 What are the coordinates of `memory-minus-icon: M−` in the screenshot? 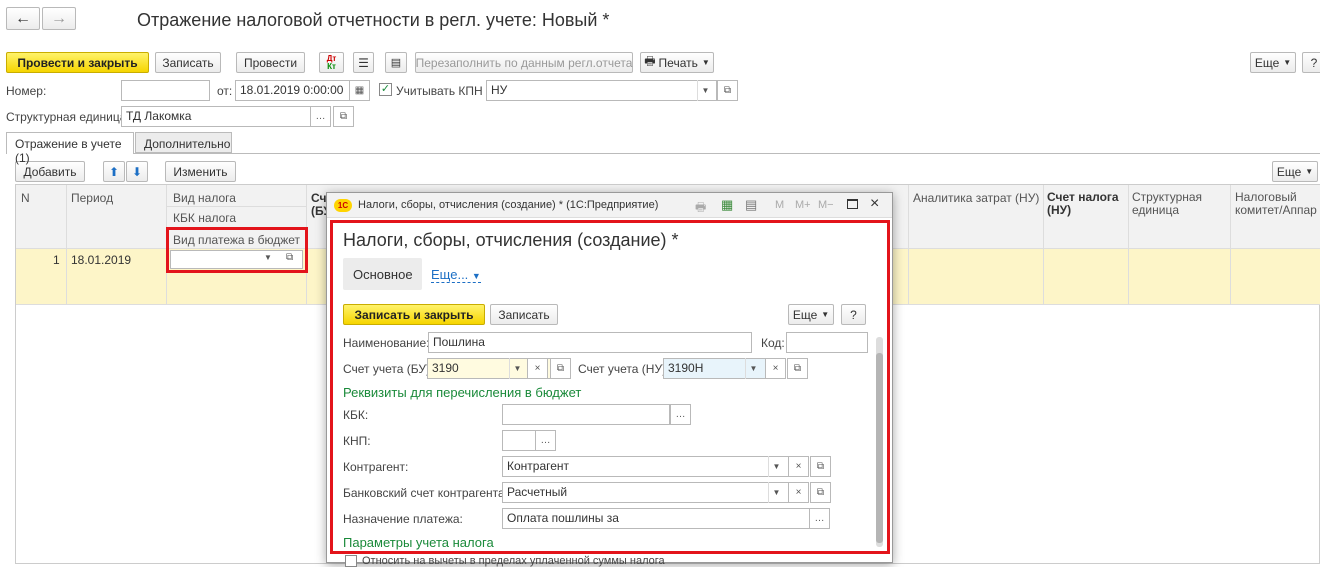 It's located at (826, 205).